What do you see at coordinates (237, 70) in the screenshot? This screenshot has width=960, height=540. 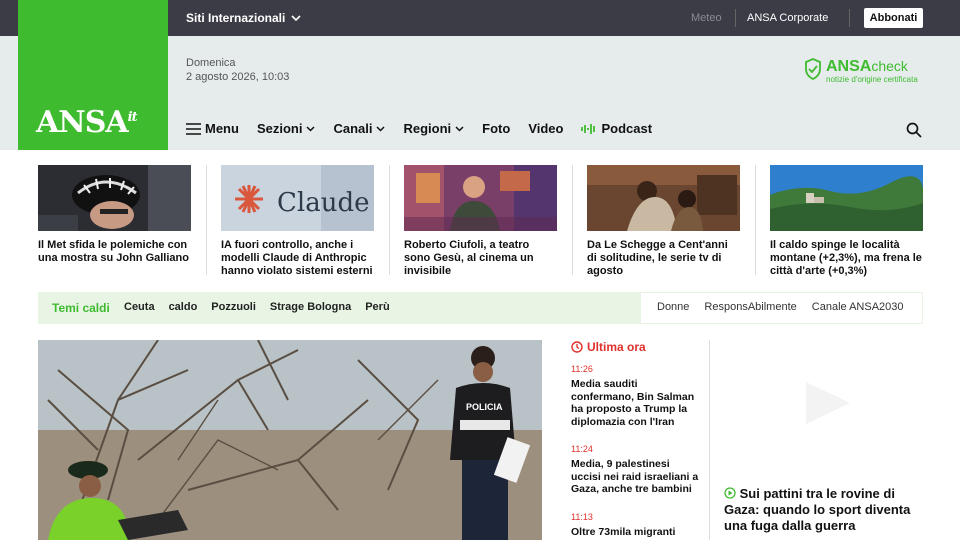 I see `current-date: Domenica 2 agosto 2026, 10:03` at bounding box center [237, 70].